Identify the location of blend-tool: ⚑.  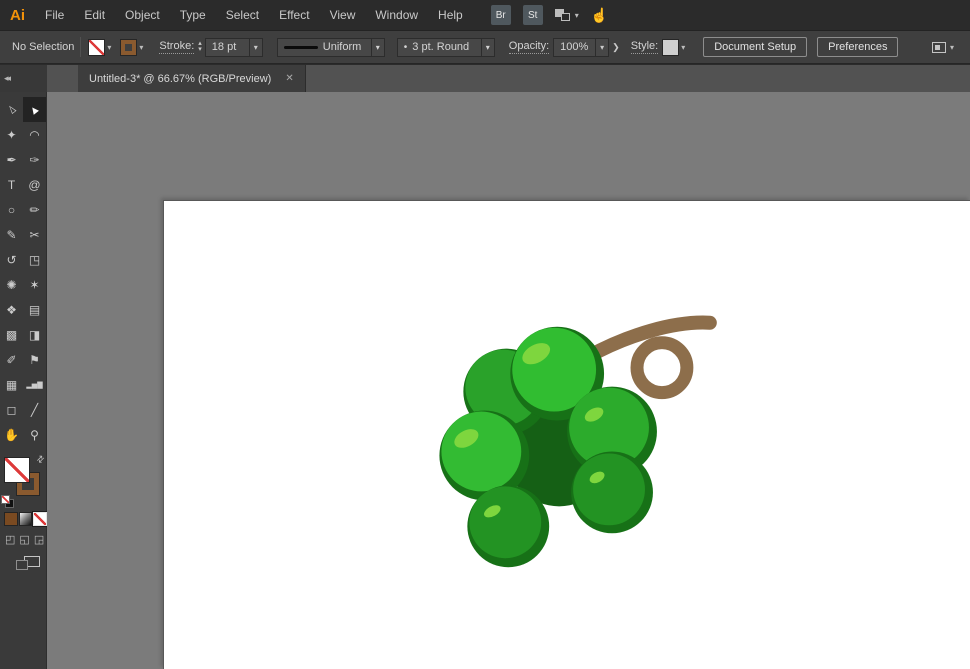
(34, 359).